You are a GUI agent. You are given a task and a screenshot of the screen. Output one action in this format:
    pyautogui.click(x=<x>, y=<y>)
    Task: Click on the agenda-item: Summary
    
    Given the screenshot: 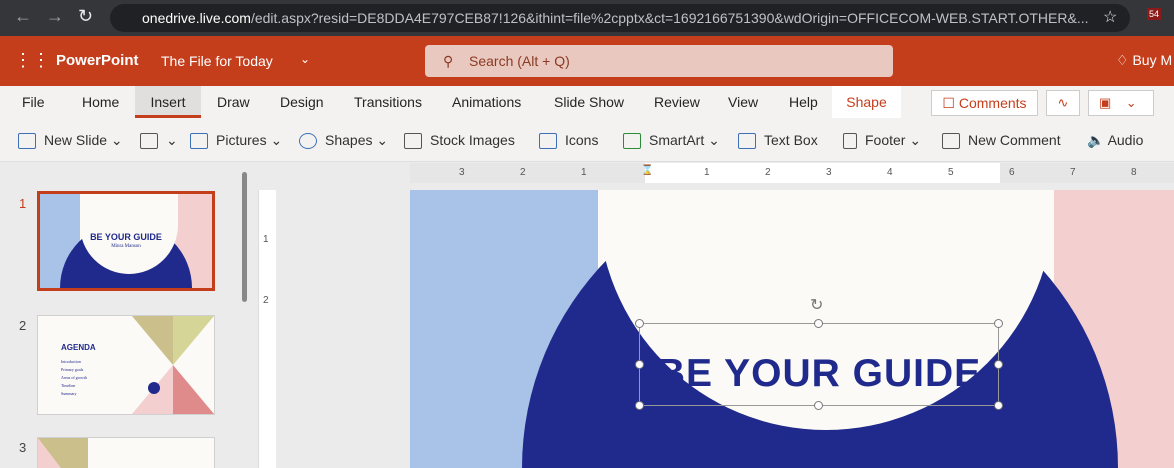 What is the action you would take?
    pyautogui.click(x=69, y=393)
    